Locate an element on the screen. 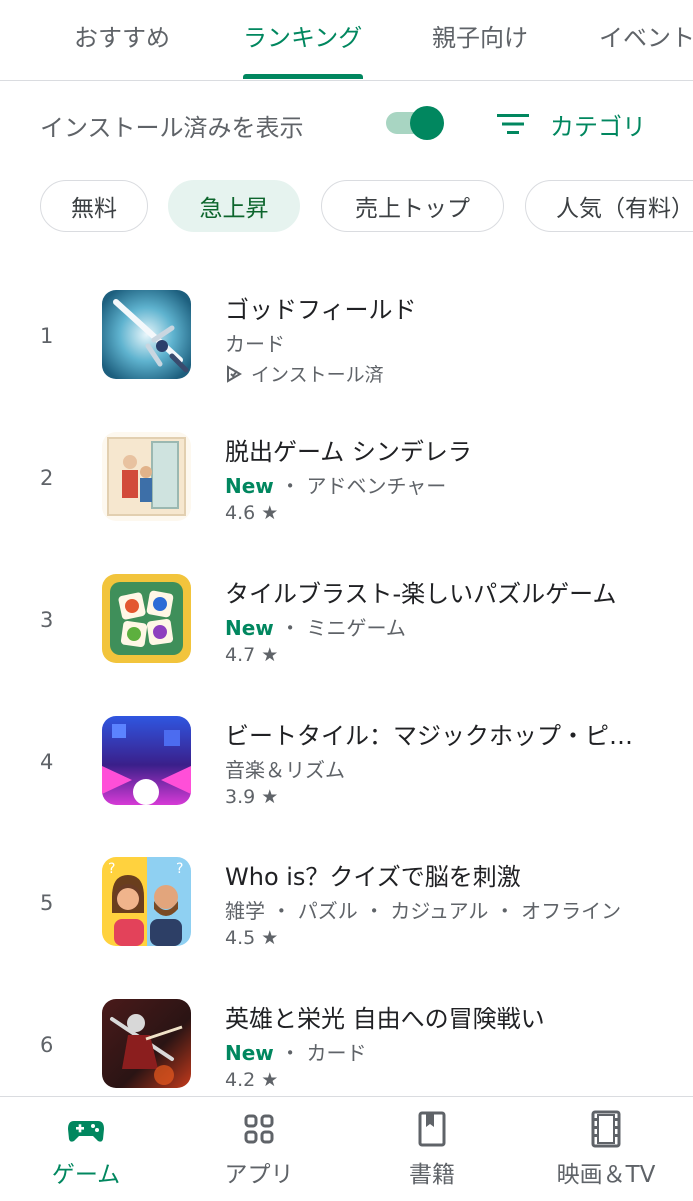 The width and height of the screenshot is (693, 1201). app-meta: New ・ ミニゲーム is located at coordinates (315, 626).